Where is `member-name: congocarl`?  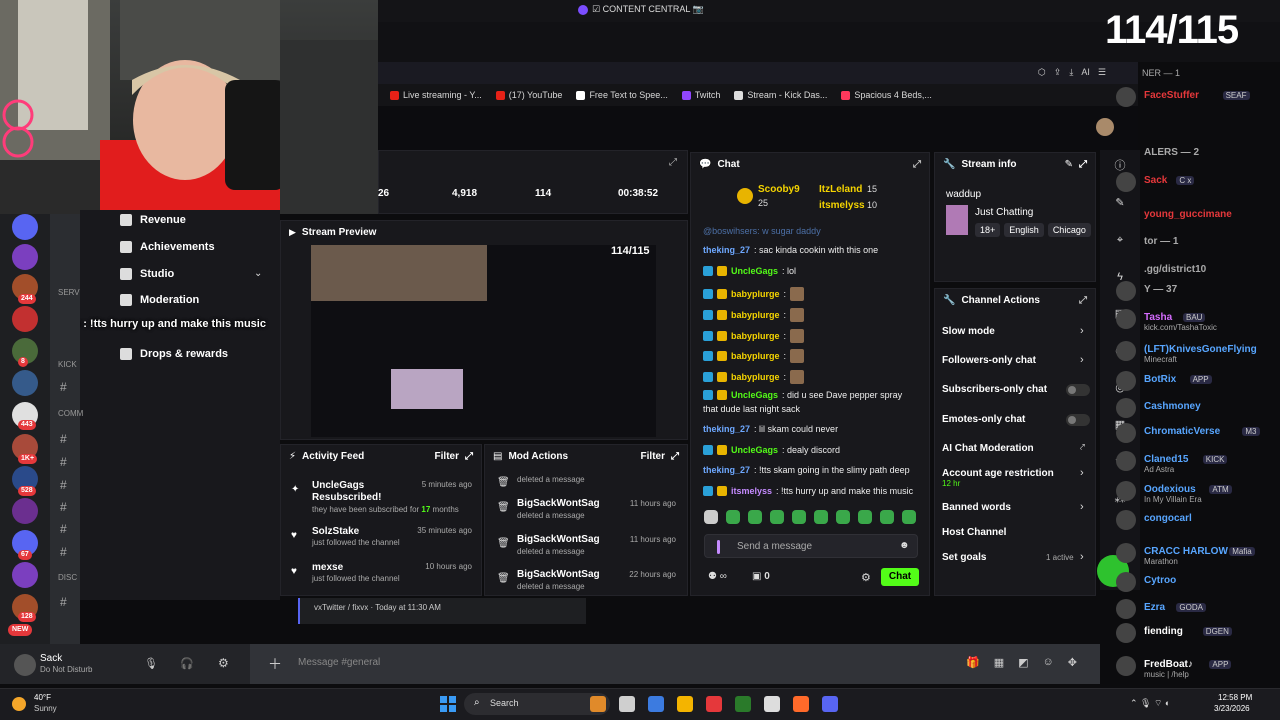 member-name: congocarl is located at coordinates (1168, 518).